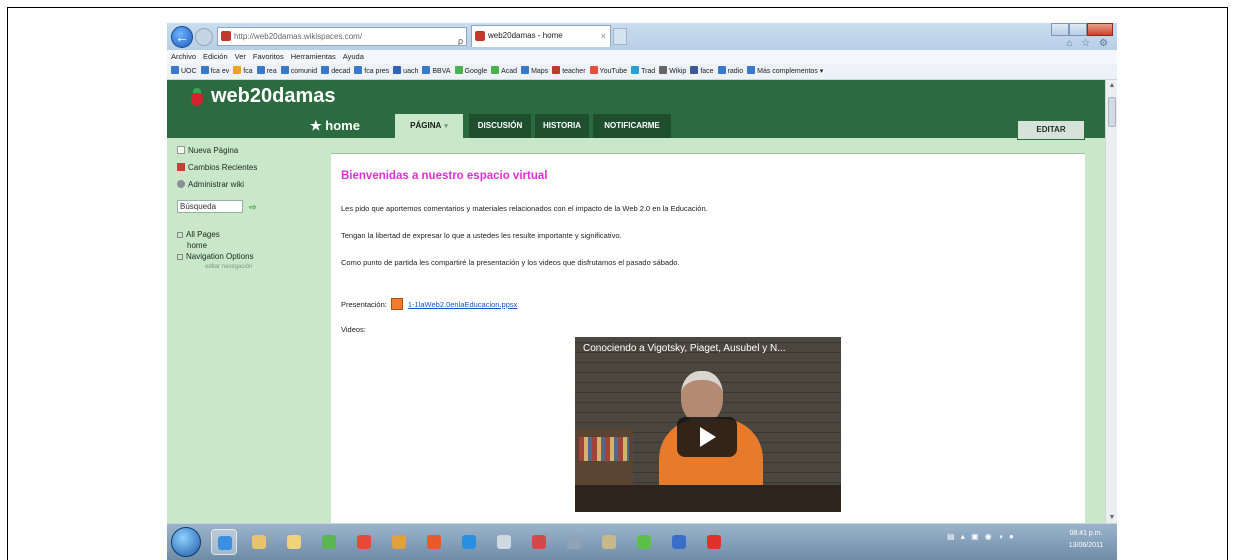 Image resolution: width=1235 pixels, height=560 pixels. What do you see at coordinates (648, 71) in the screenshot?
I see `favorite-label: Trad` at bounding box center [648, 71].